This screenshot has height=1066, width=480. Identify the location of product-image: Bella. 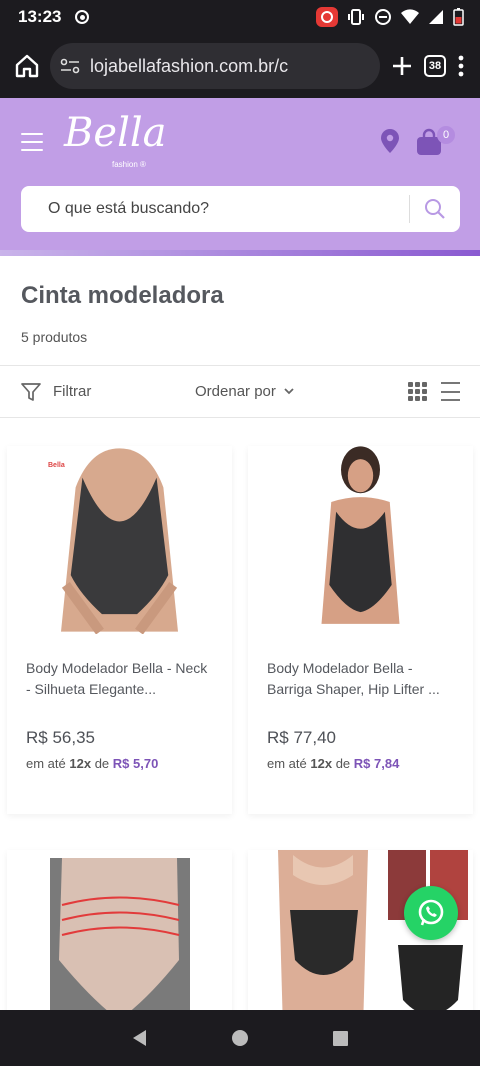
(119, 540).